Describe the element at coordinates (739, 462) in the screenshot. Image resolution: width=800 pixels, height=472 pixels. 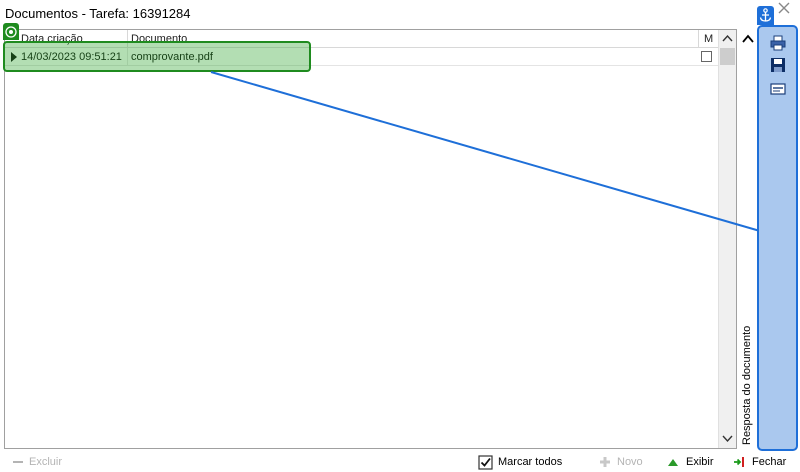
I see `exit-door-icon` at that location.